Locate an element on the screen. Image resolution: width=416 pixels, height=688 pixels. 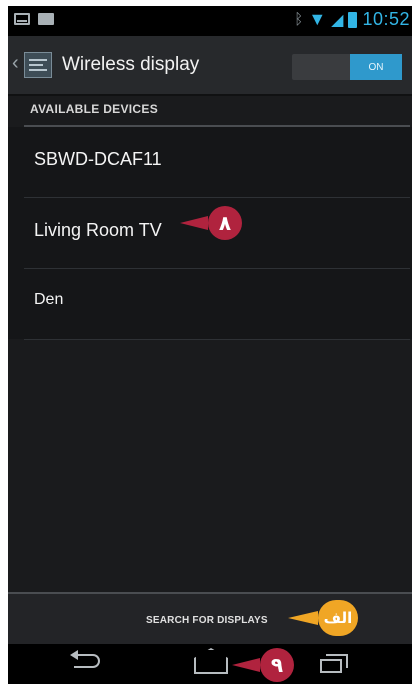
battery-icon is located at coordinates (353, 19).